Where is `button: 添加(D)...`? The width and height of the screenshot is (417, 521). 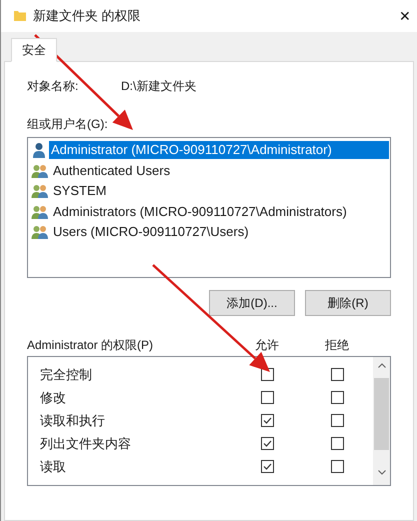 button: 添加(D)... is located at coordinates (252, 303).